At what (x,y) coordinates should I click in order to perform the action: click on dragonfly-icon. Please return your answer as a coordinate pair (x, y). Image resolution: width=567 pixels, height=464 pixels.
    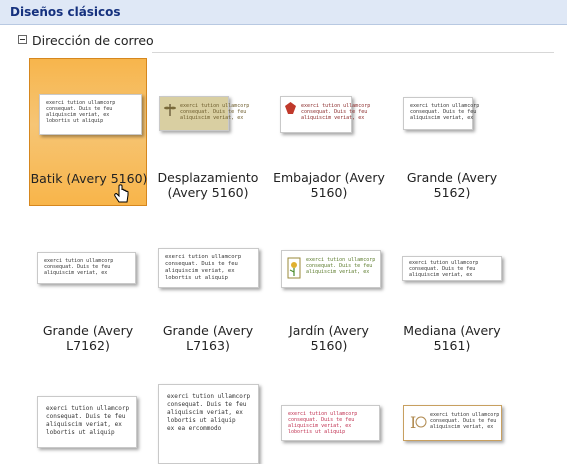
    Looking at the image, I should click on (170, 110).